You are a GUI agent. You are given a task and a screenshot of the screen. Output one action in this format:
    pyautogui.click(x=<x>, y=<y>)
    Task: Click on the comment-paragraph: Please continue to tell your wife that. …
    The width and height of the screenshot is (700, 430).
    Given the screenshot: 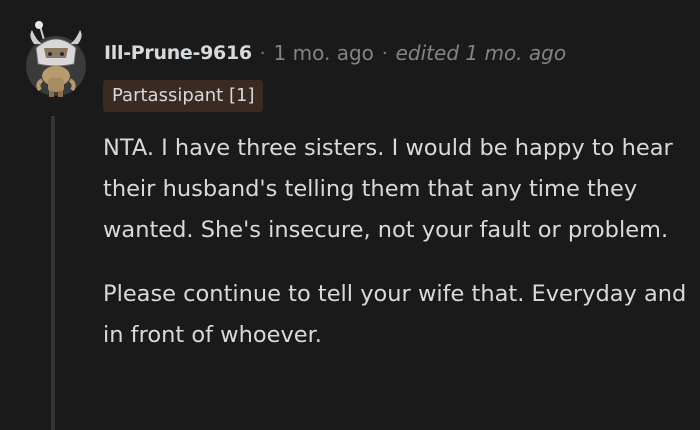 What is the action you would take?
    pyautogui.click(x=395, y=314)
    